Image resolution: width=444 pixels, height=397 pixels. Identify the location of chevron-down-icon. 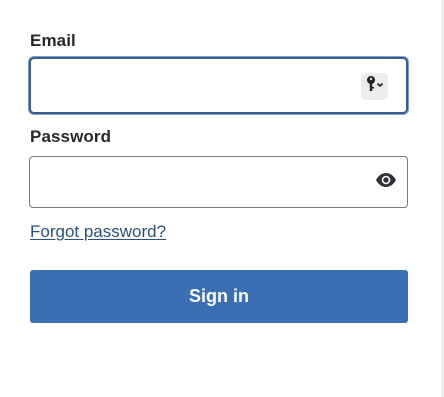
(379, 85).